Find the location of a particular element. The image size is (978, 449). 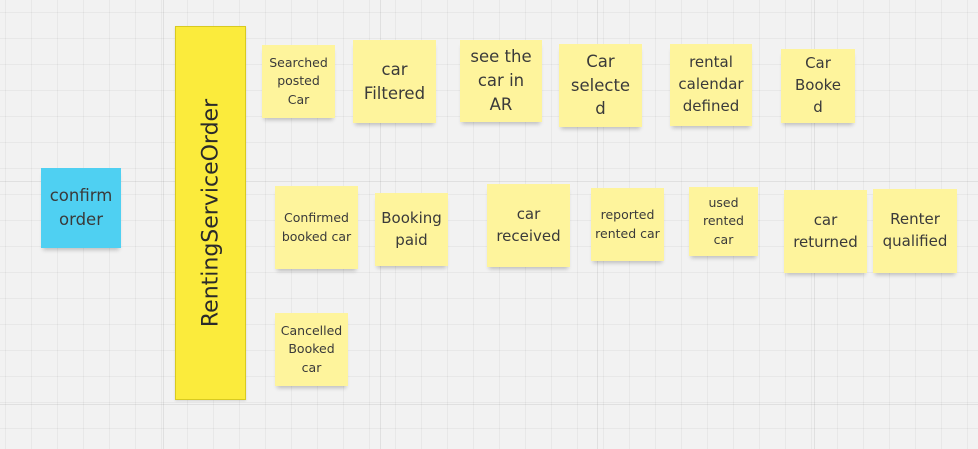

sticky-label: confirm order is located at coordinates (81, 207).